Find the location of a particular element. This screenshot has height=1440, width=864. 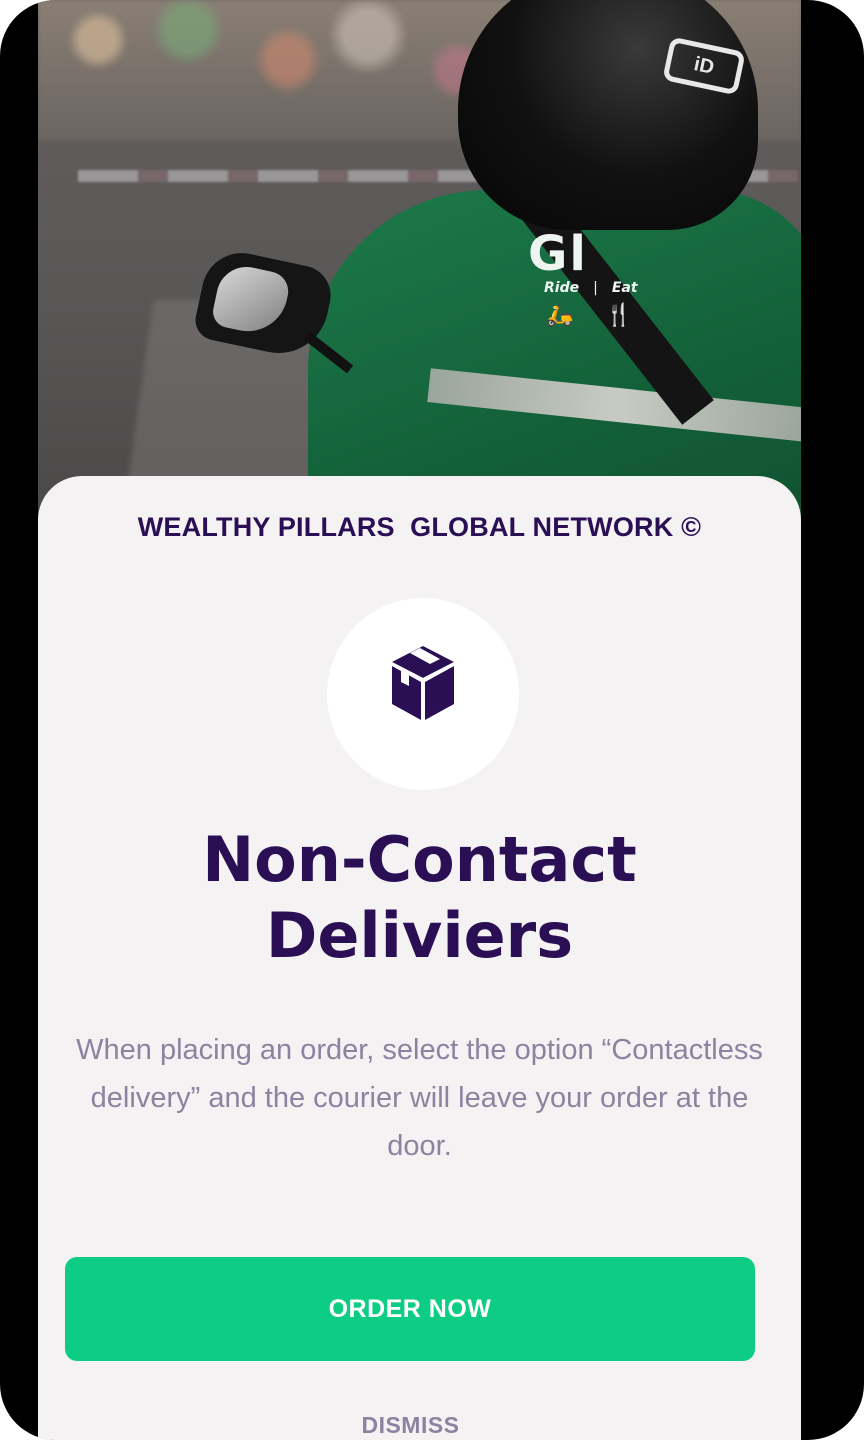

dismiss-button: DISMISS is located at coordinates (410, 1425).